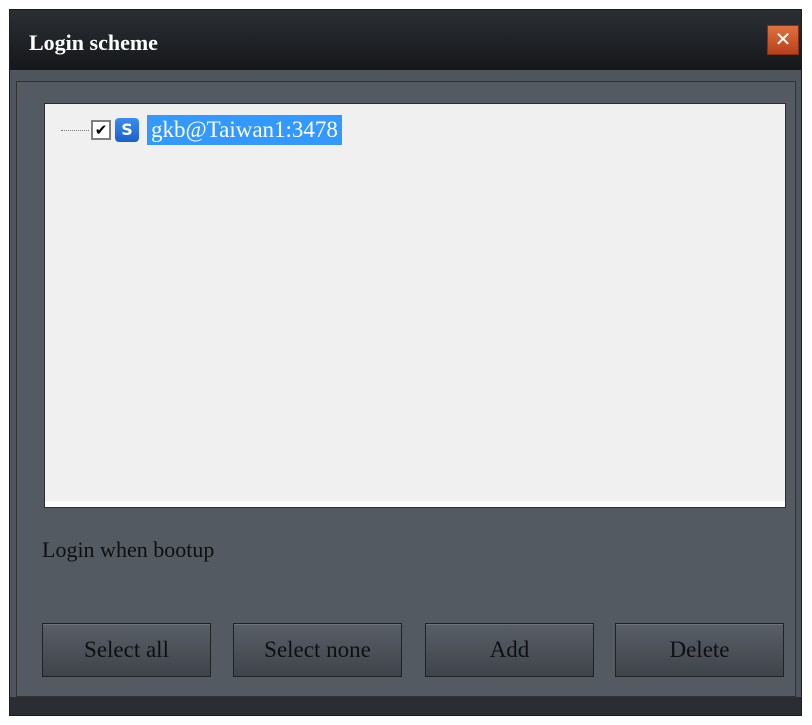 This screenshot has width=812, height=725. What do you see at coordinates (509, 650) in the screenshot?
I see `add-button: Add` at bounding box center [509, 650].